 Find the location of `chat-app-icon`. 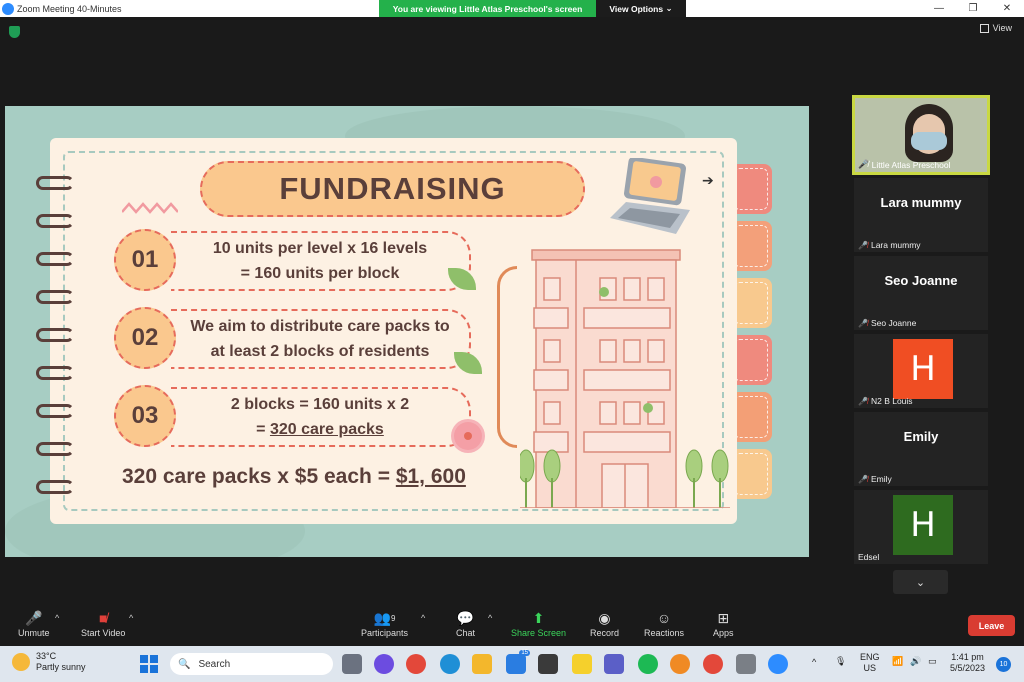

chat-app-icon is located at coordinates (384, 664).